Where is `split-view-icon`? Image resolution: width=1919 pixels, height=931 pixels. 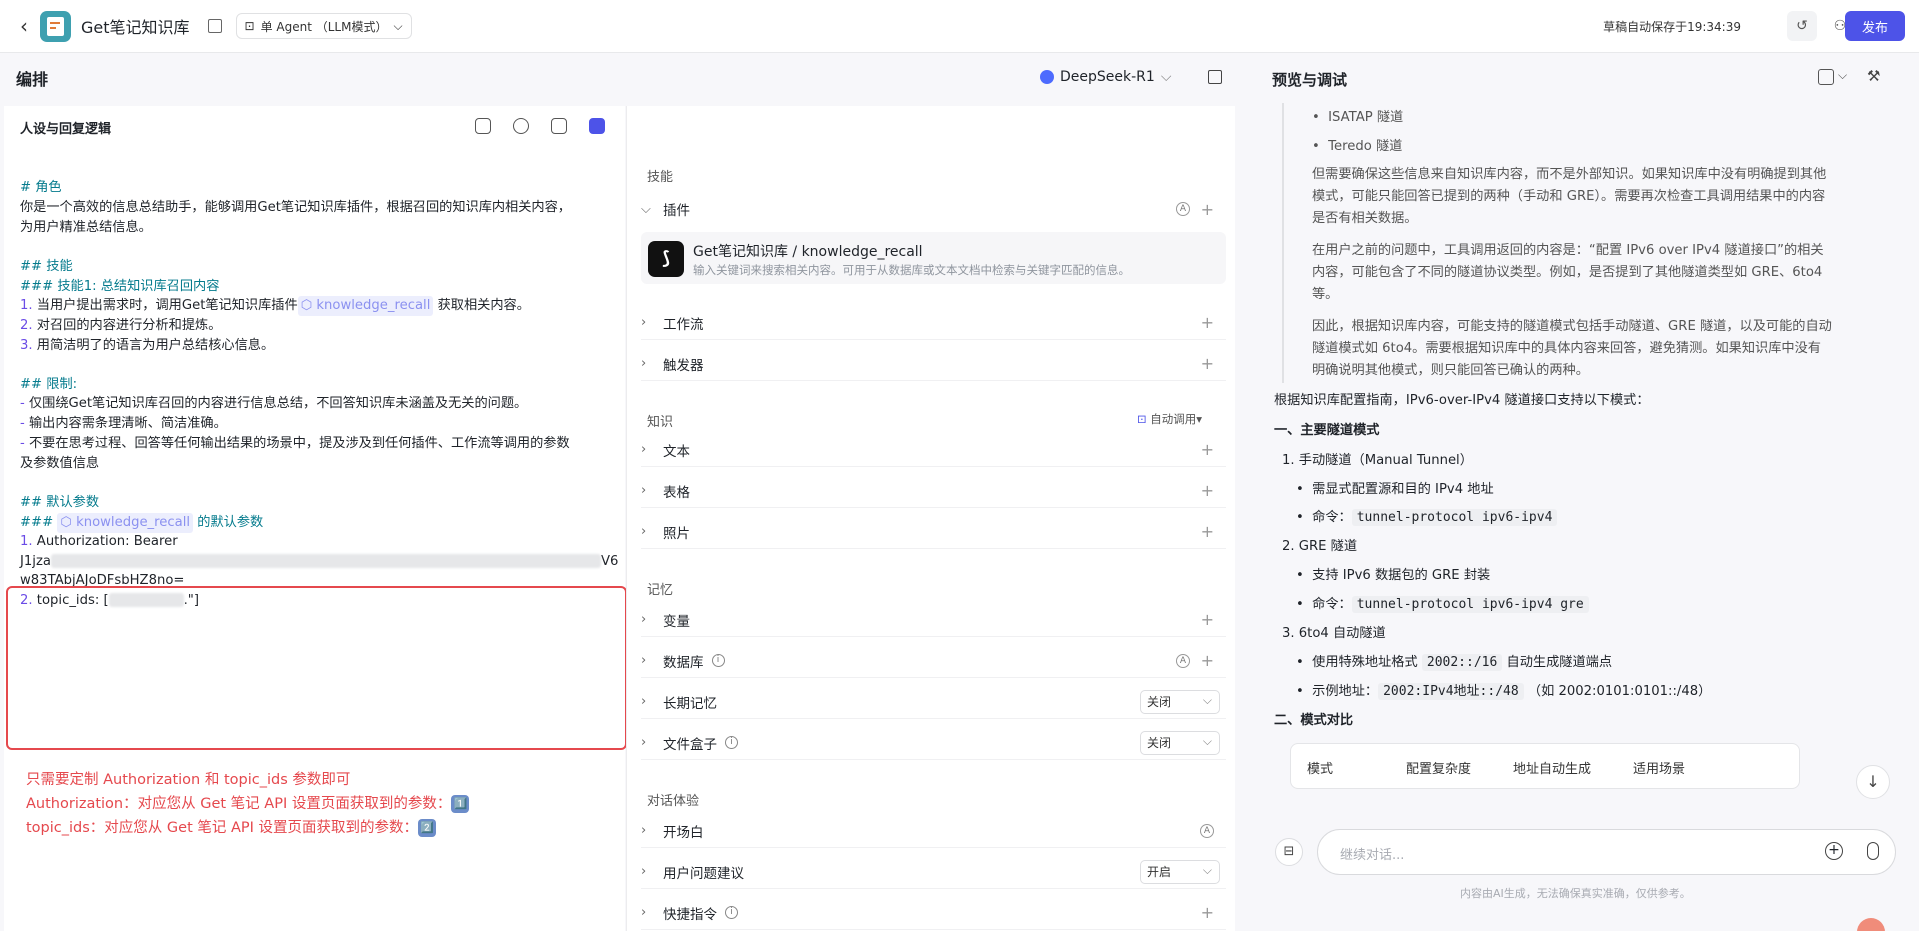 split-view-icon is located at coordinates (559, 126).